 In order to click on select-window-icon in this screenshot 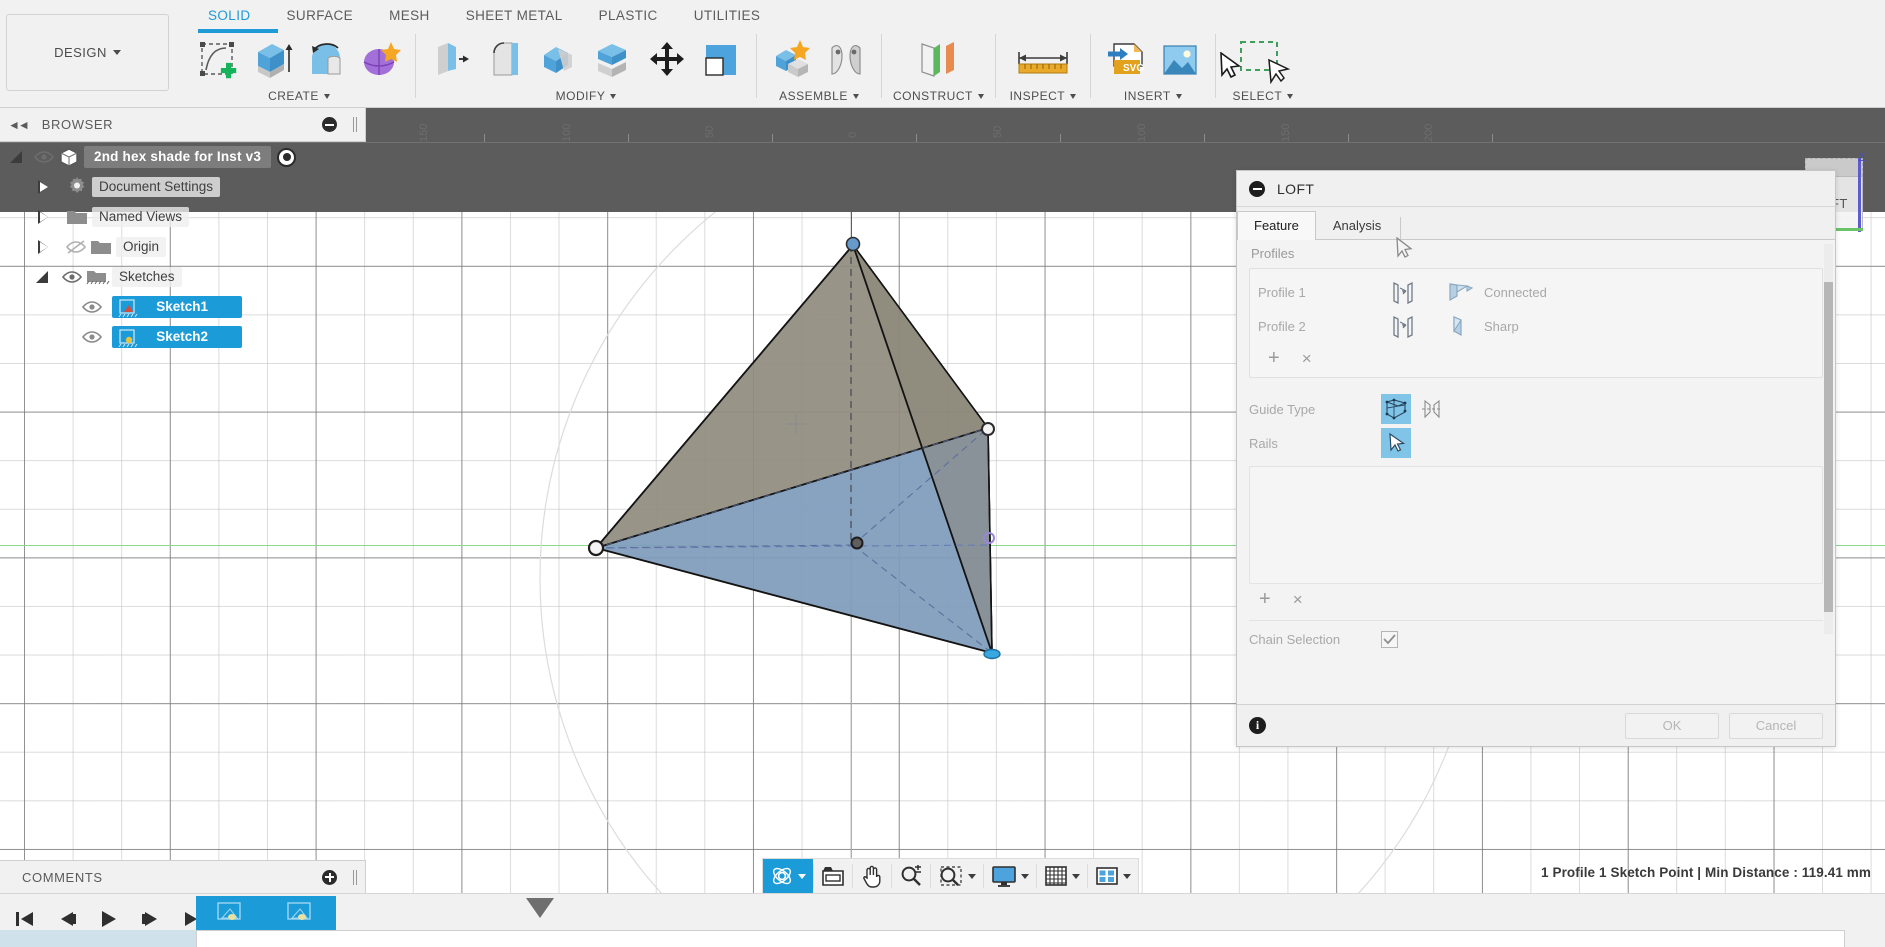, I will do `click(1263, 60)`.